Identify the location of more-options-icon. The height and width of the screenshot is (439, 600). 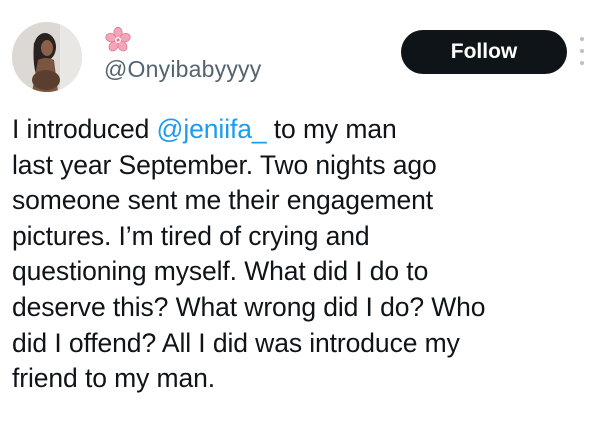
(582, 51).